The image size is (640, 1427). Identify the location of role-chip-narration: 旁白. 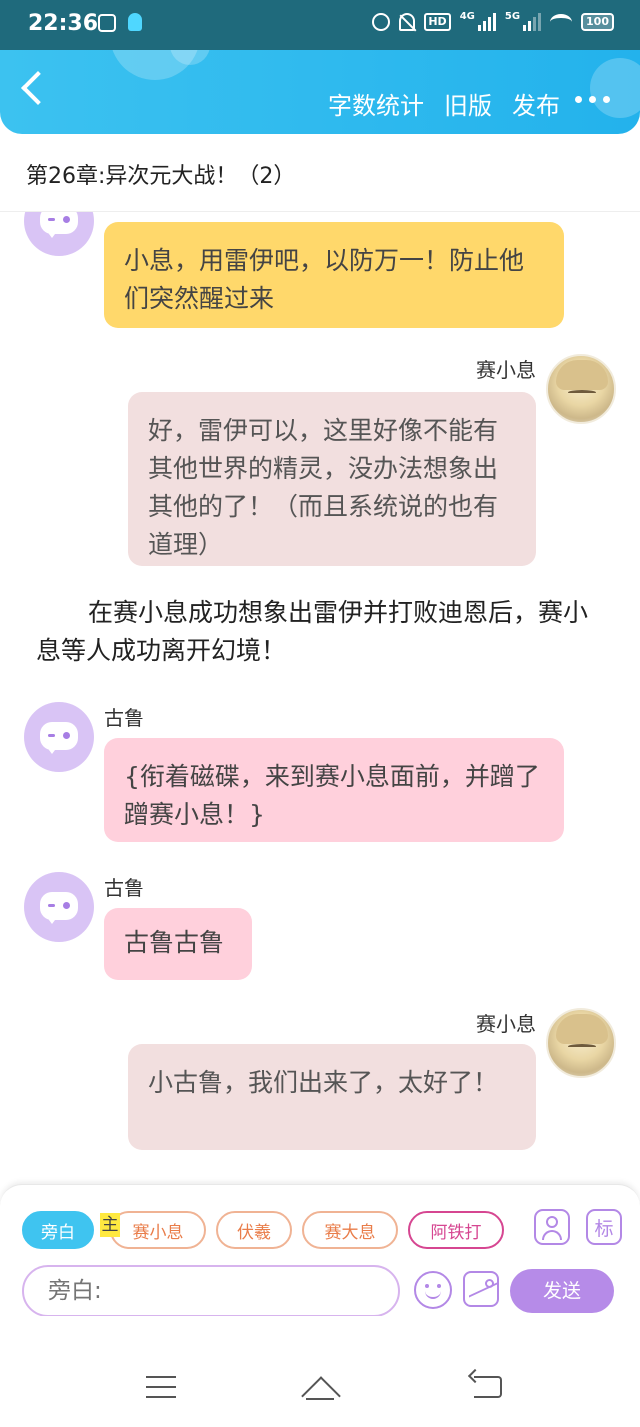
(58, 1230).